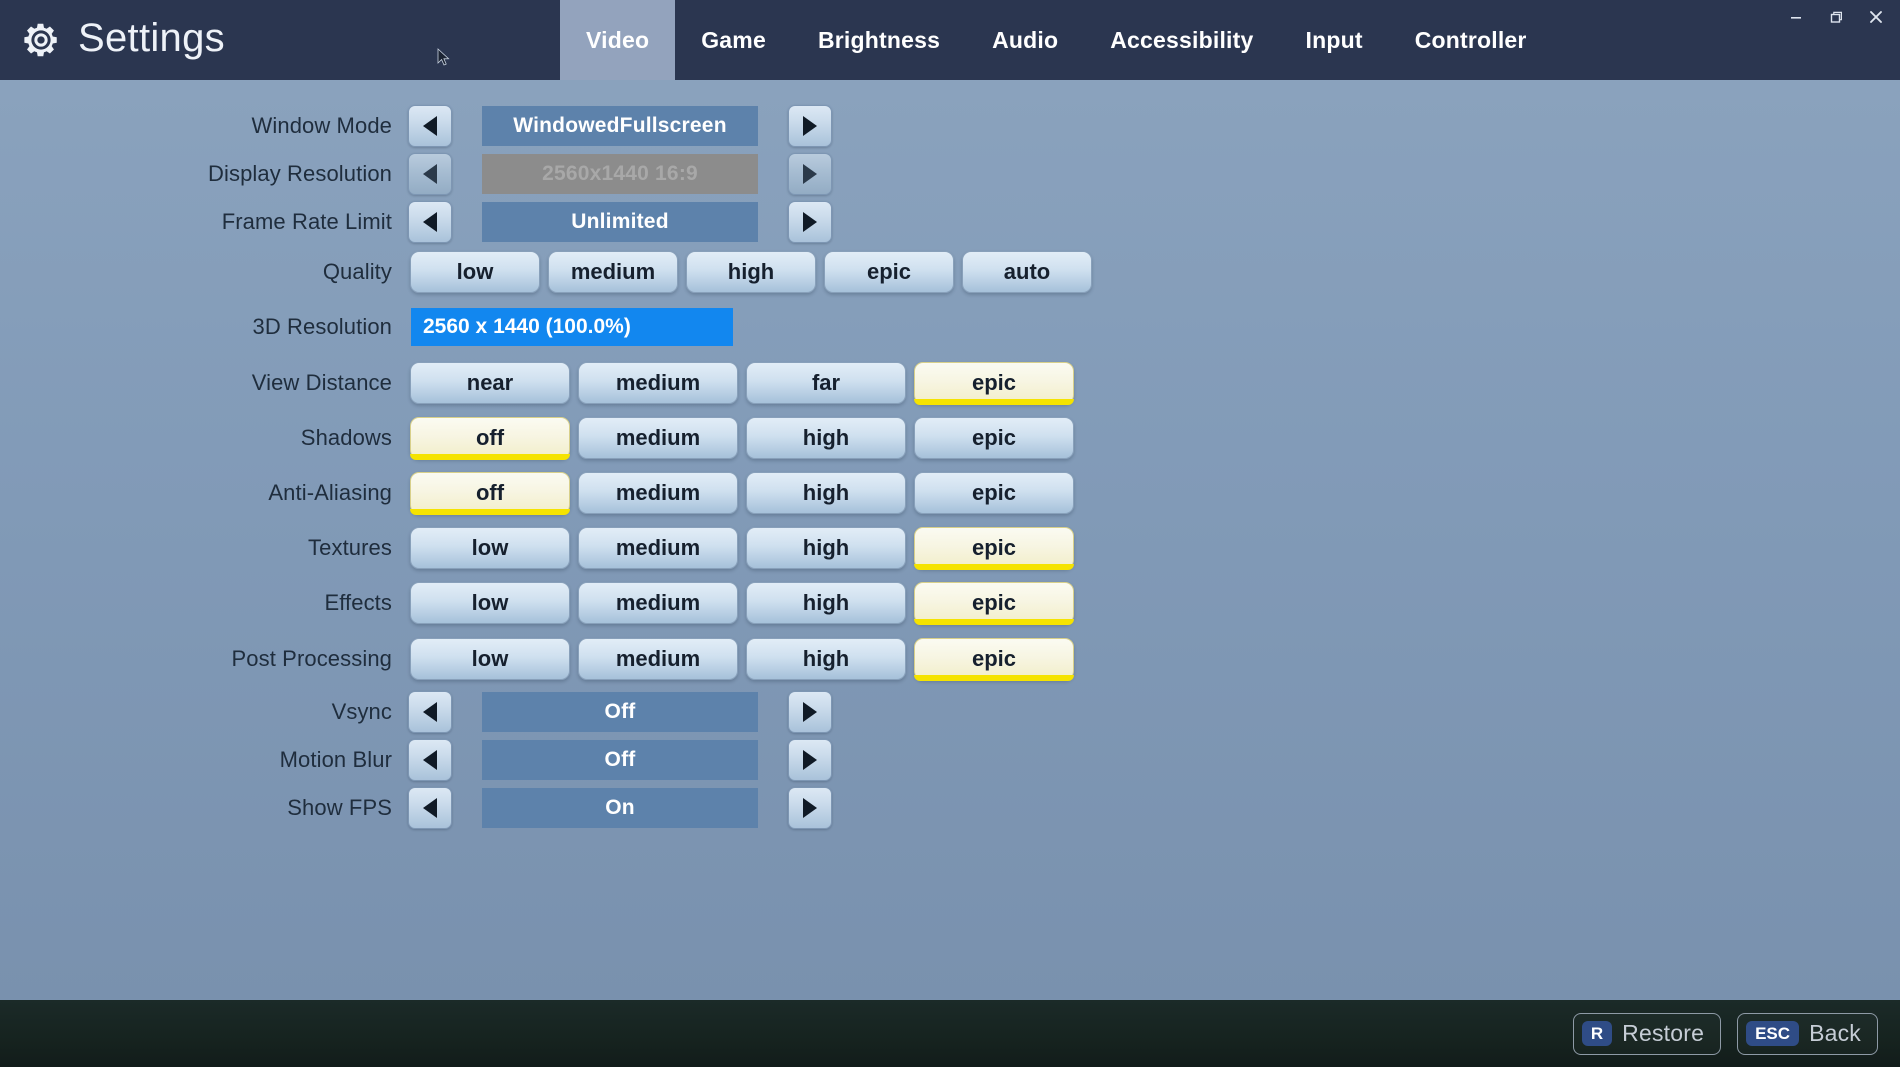 This screenshot has width=1900, height=1067. Describe the element at coordinates (1025, 40) in the screenshot. I see `tab-audio: Audio` at that location.